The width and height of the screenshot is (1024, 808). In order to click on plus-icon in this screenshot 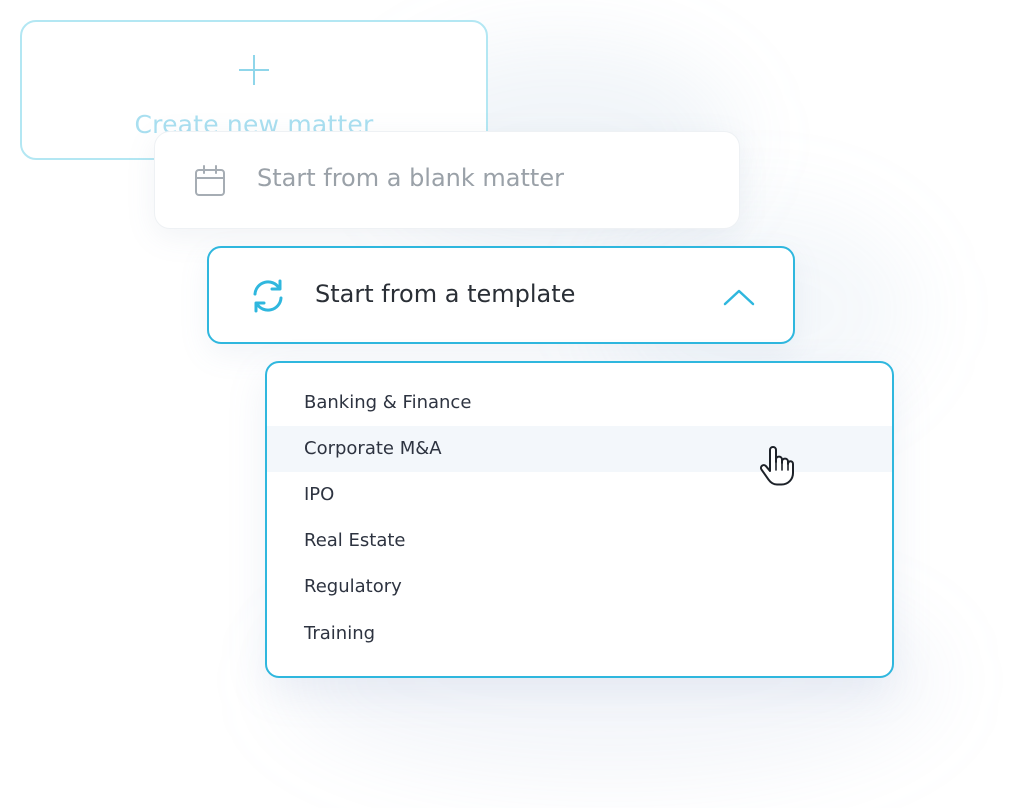, I will do `click(254, 70)`.